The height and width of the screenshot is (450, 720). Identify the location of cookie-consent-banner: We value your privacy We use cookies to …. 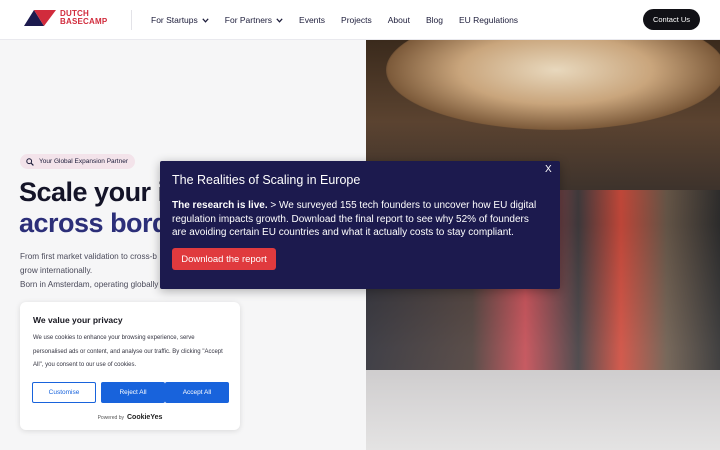
(130, 366).